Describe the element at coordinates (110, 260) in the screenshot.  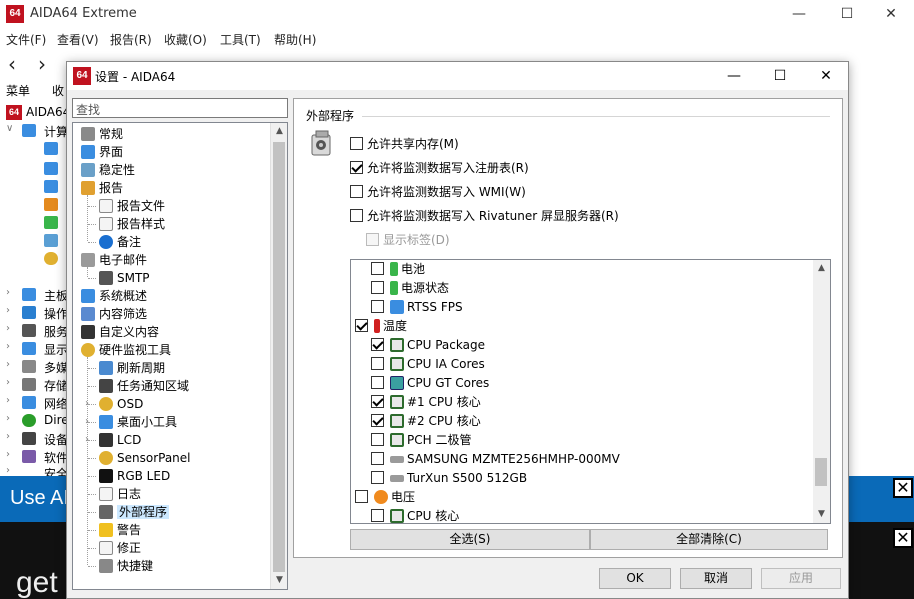
I see `tree-item-7: ∨ 电子邮件` at that location.